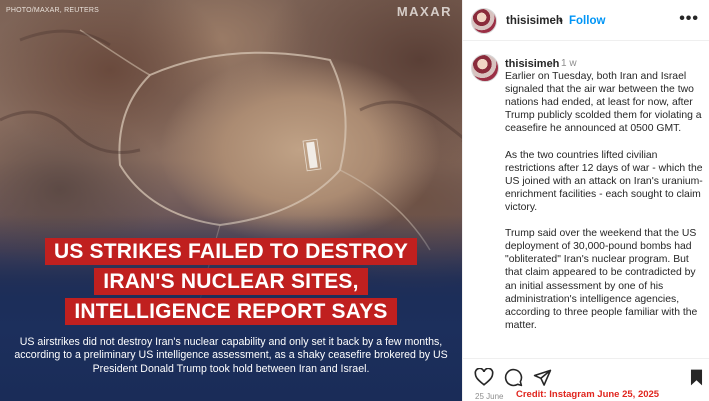 Image resolution: width=709 pixels, height=401 pixels. I want to click on caption-username: thisisimeh, so click(532, 64).